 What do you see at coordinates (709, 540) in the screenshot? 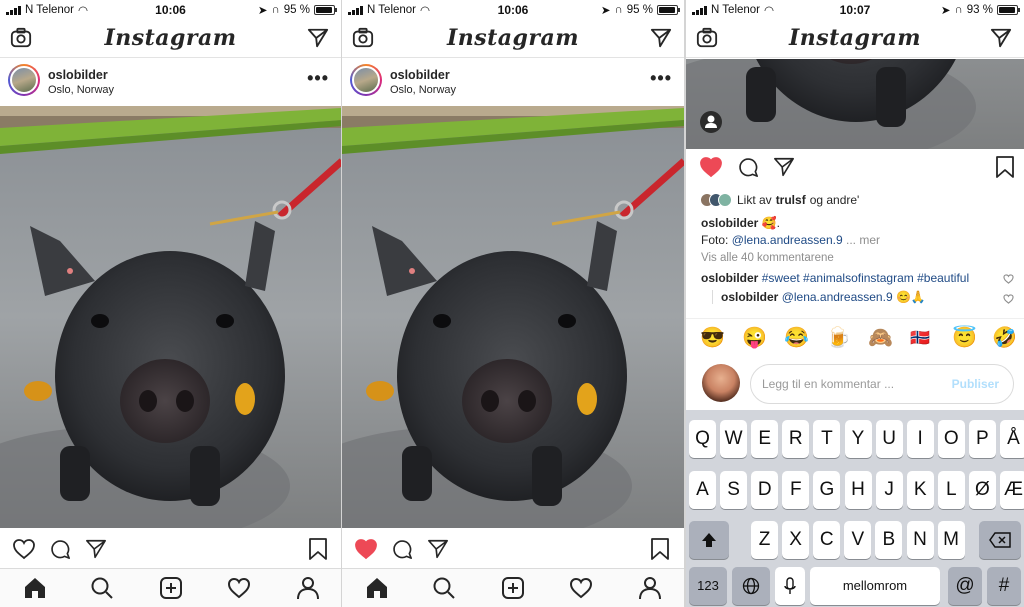
I see `shift-key` at bounding box center [709, 540].